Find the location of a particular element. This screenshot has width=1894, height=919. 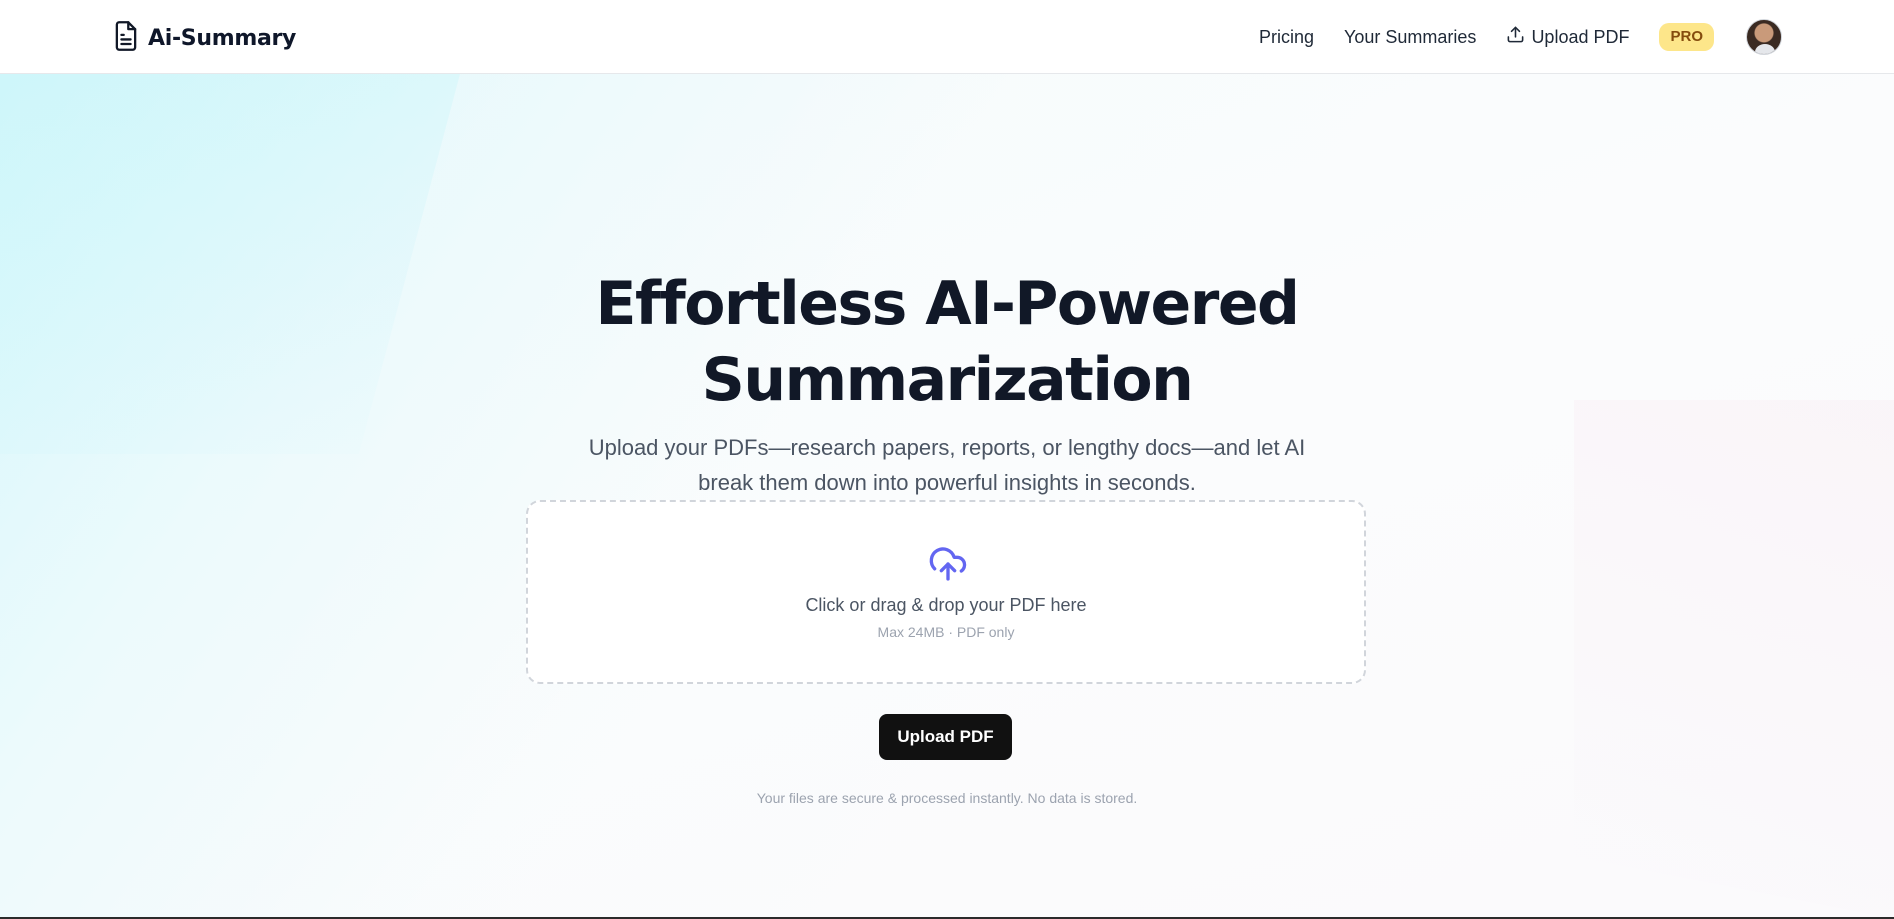

nav-upload-pdf-link: Upload PDF is located at coordinates (1567, 37).